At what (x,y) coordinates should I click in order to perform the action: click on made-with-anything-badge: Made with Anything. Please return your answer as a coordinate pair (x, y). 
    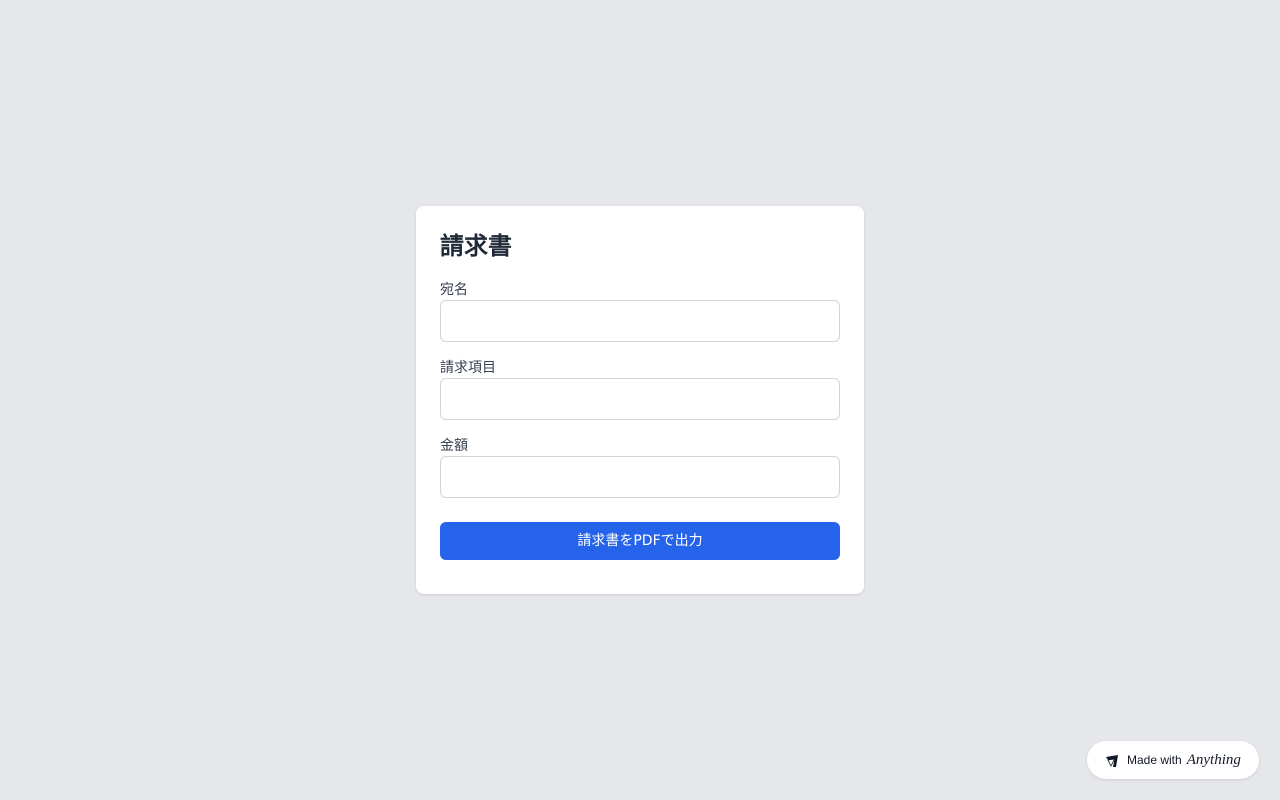
    Looking at the image, I should click on (1173, 760).